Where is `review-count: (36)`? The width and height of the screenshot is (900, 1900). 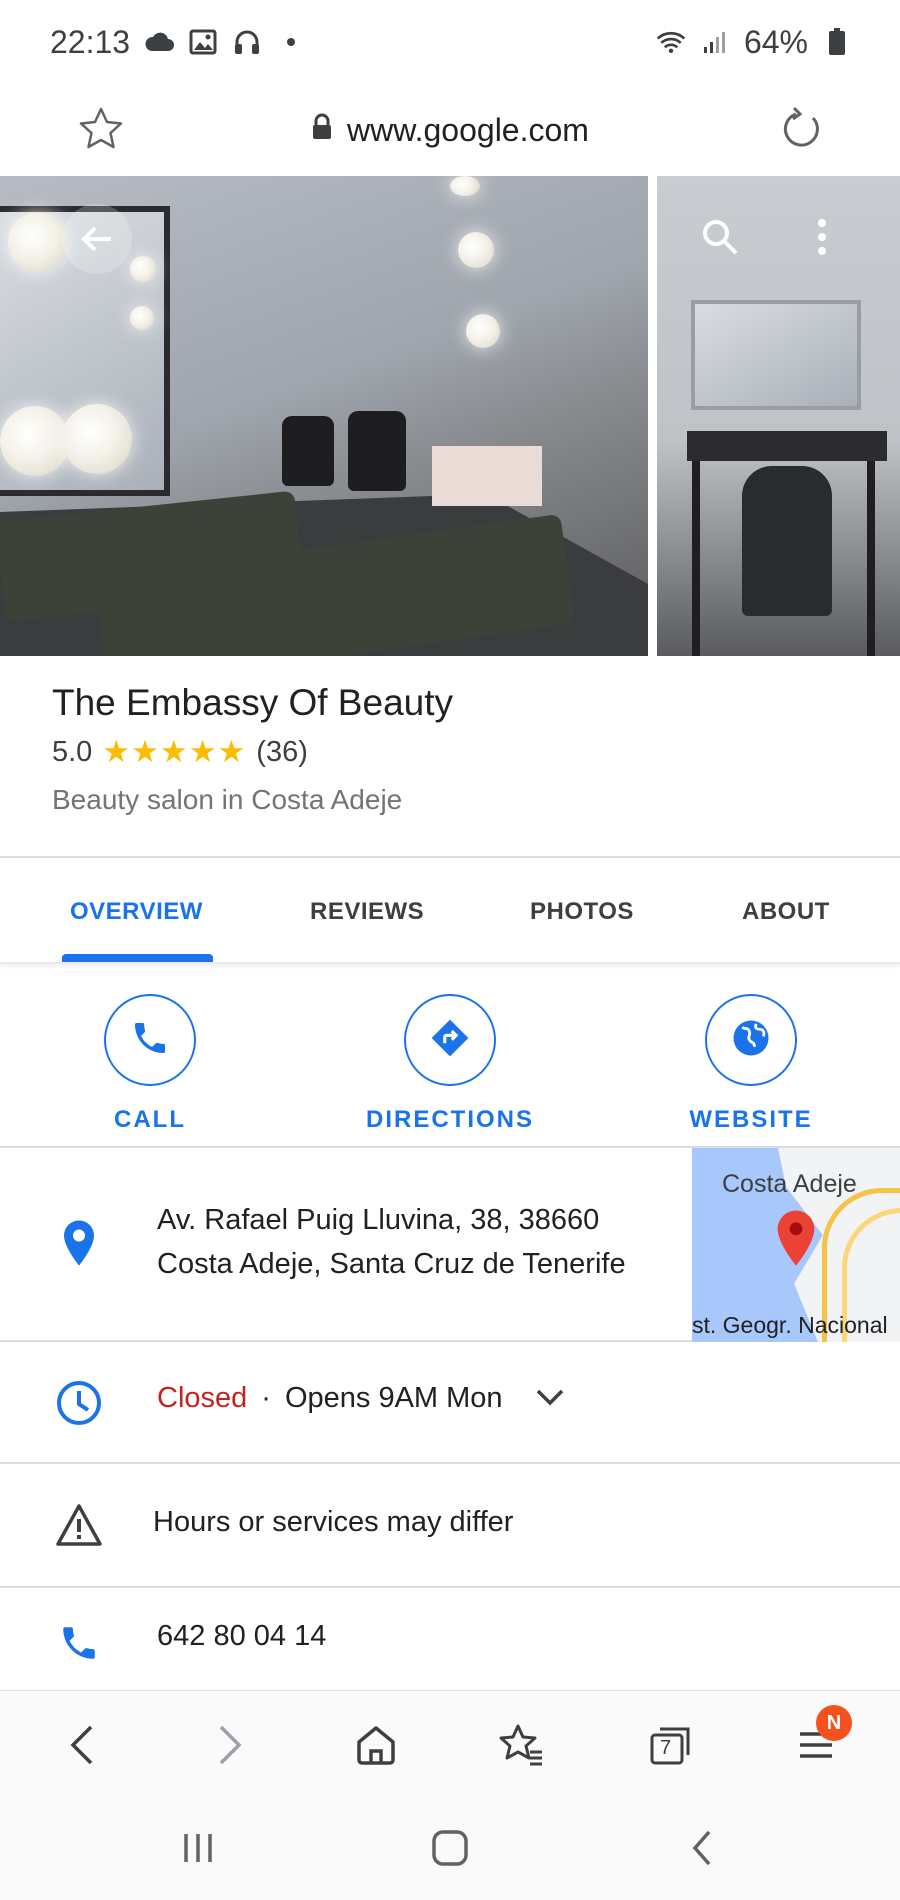
review-count: (36) is located at coordinates (282, 751).